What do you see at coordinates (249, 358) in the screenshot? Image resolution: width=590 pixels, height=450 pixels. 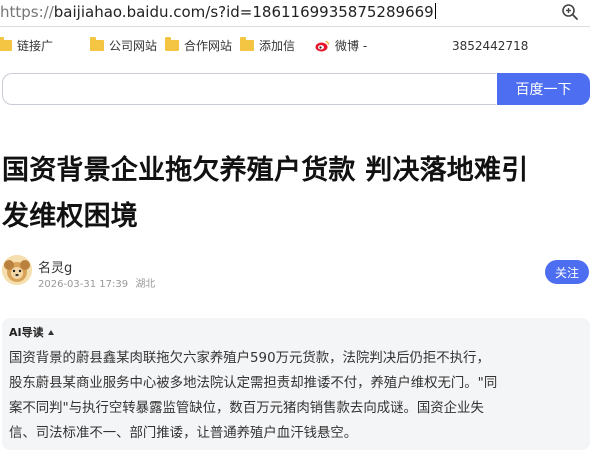 I see `ai-summary-line: 国资背景的蔚县鑫某肉联拖欠六家养殖户590万元货款，法院判决后仍拒不执行，` at bounding box center [249, 358].